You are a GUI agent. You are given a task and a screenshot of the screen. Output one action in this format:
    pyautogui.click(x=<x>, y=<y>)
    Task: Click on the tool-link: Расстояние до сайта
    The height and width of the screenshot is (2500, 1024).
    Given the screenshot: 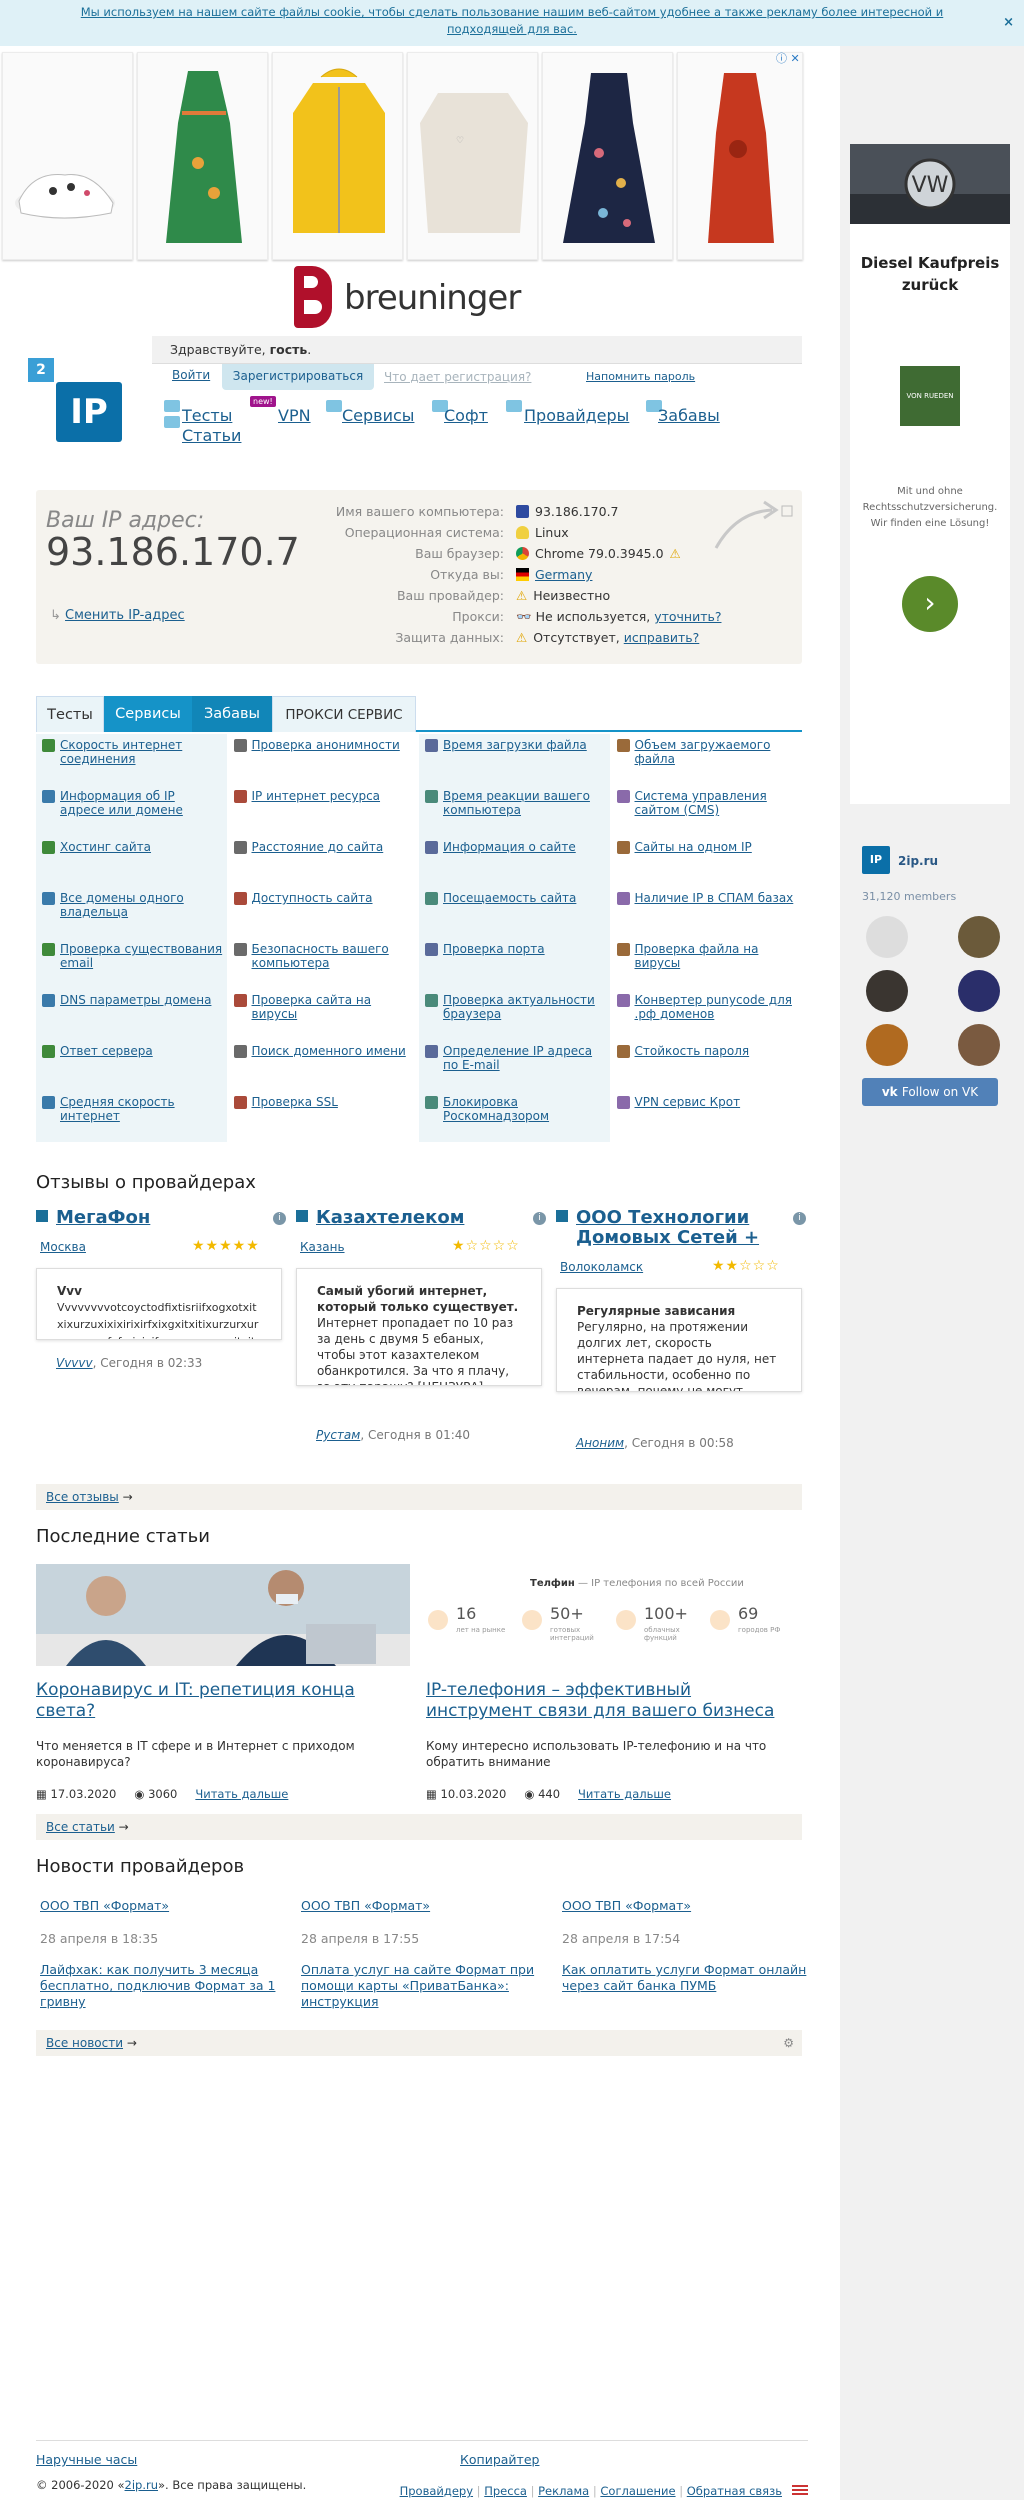 What is the action you would take?
    pyautogui.click(x=318, y=847)
    